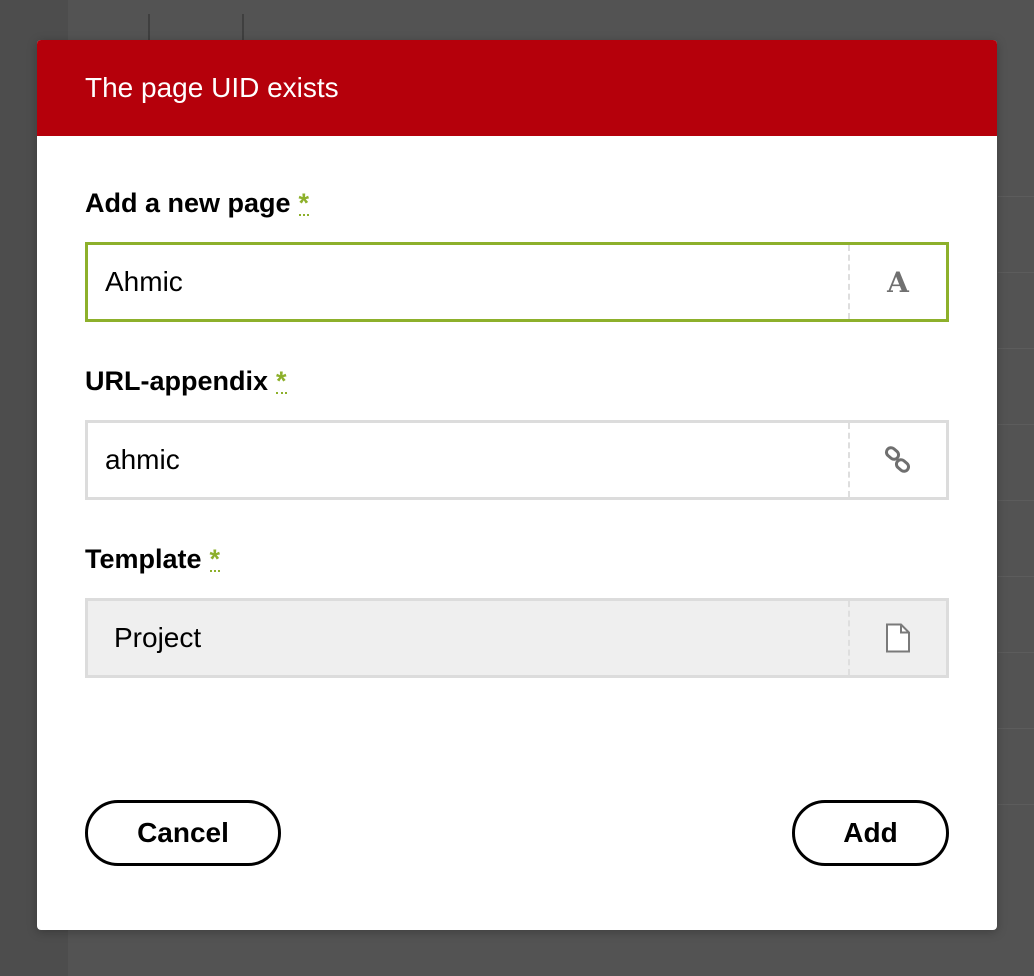 This screenshot has width=1034, height=976. What do you see at coordinates (468, 638) in the screenshot?
I see `template-value: Project` at bounding box center [468, 638].